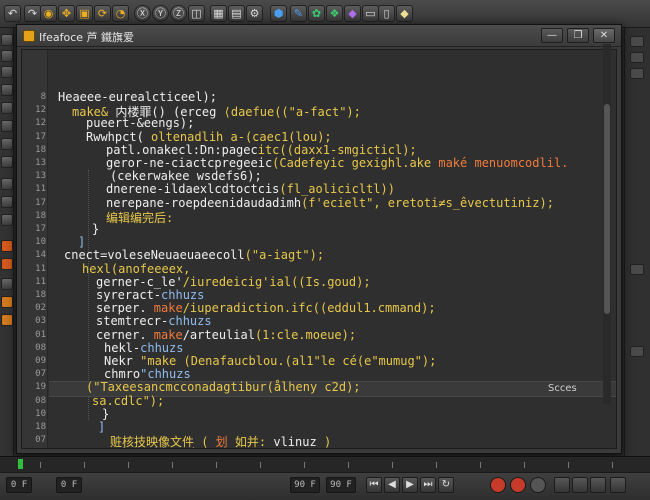 This screenshot has width=650, height=500. Describe the element at coordinates (352, 13) in the screenshot. I see `deformer-button: ◆` at that location.